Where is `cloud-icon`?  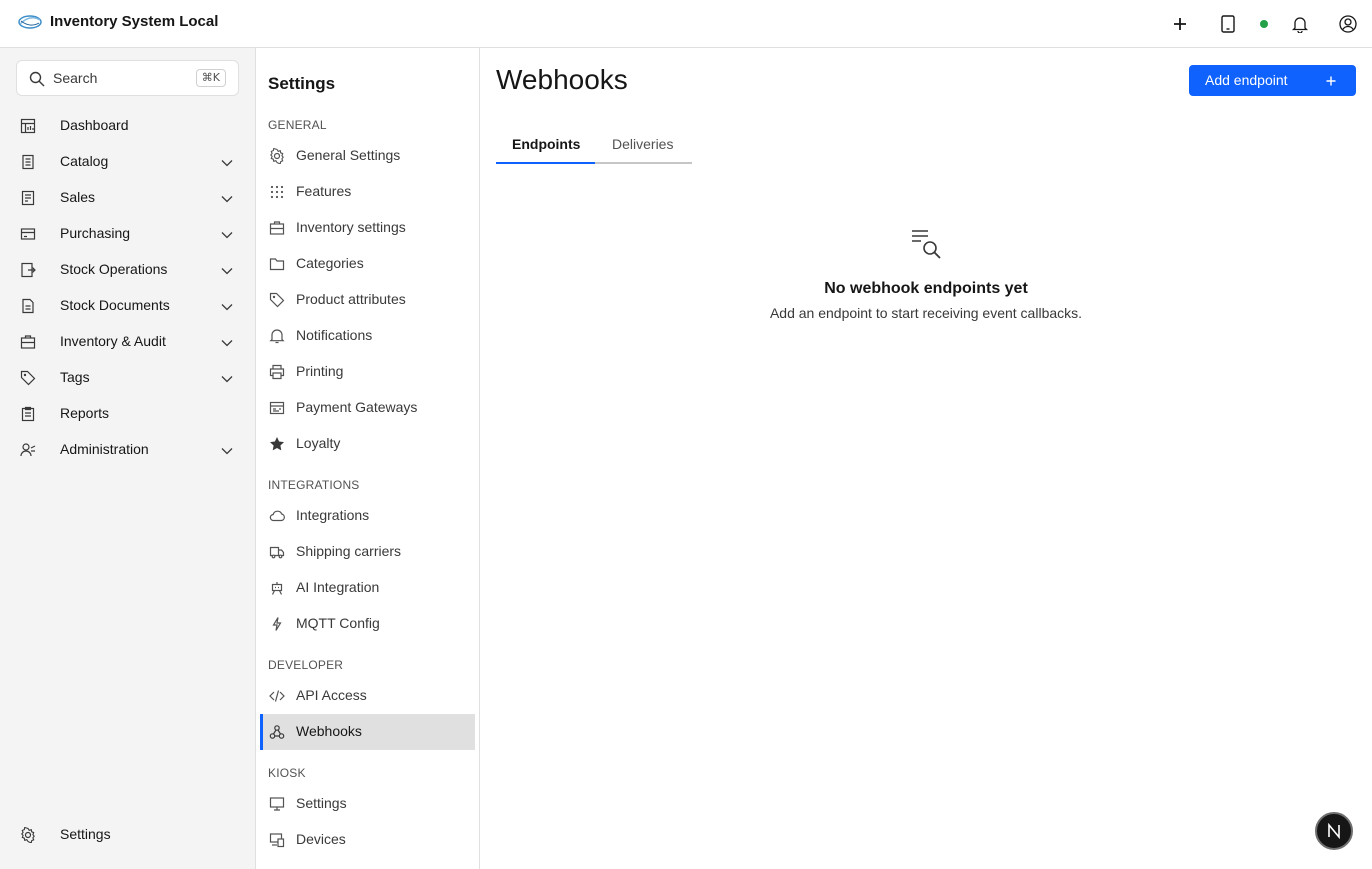 cloud-icon is located at coordinates (277, 516).